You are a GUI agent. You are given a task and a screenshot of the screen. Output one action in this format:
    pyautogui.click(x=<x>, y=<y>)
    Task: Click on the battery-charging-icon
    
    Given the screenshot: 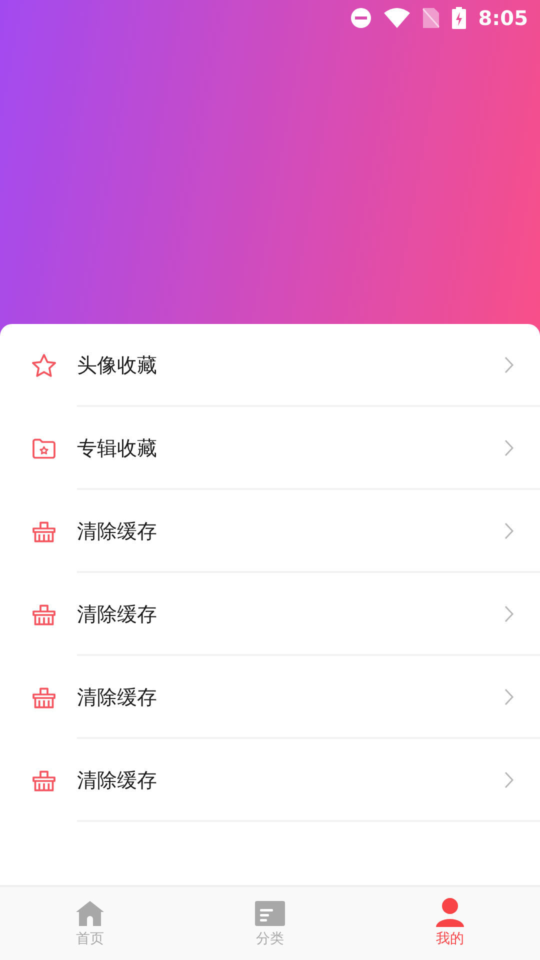 What is the action you would take?
    pyautogui.click(x=459, y=18)
    